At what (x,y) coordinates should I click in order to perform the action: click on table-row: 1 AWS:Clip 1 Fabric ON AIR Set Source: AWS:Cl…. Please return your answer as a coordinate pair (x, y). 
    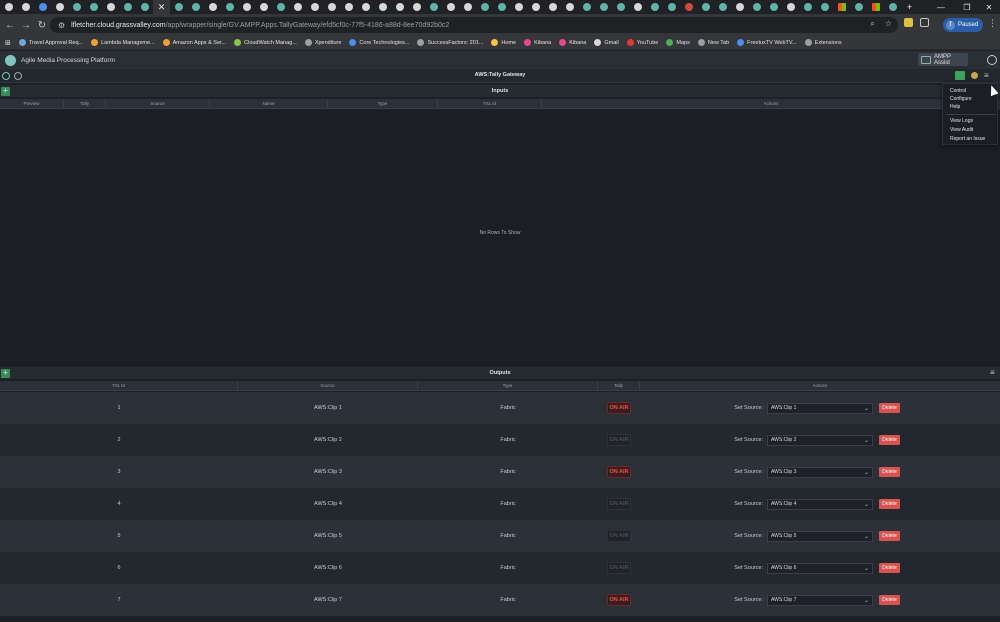
    Looking at the image, I should click on (500, 408).